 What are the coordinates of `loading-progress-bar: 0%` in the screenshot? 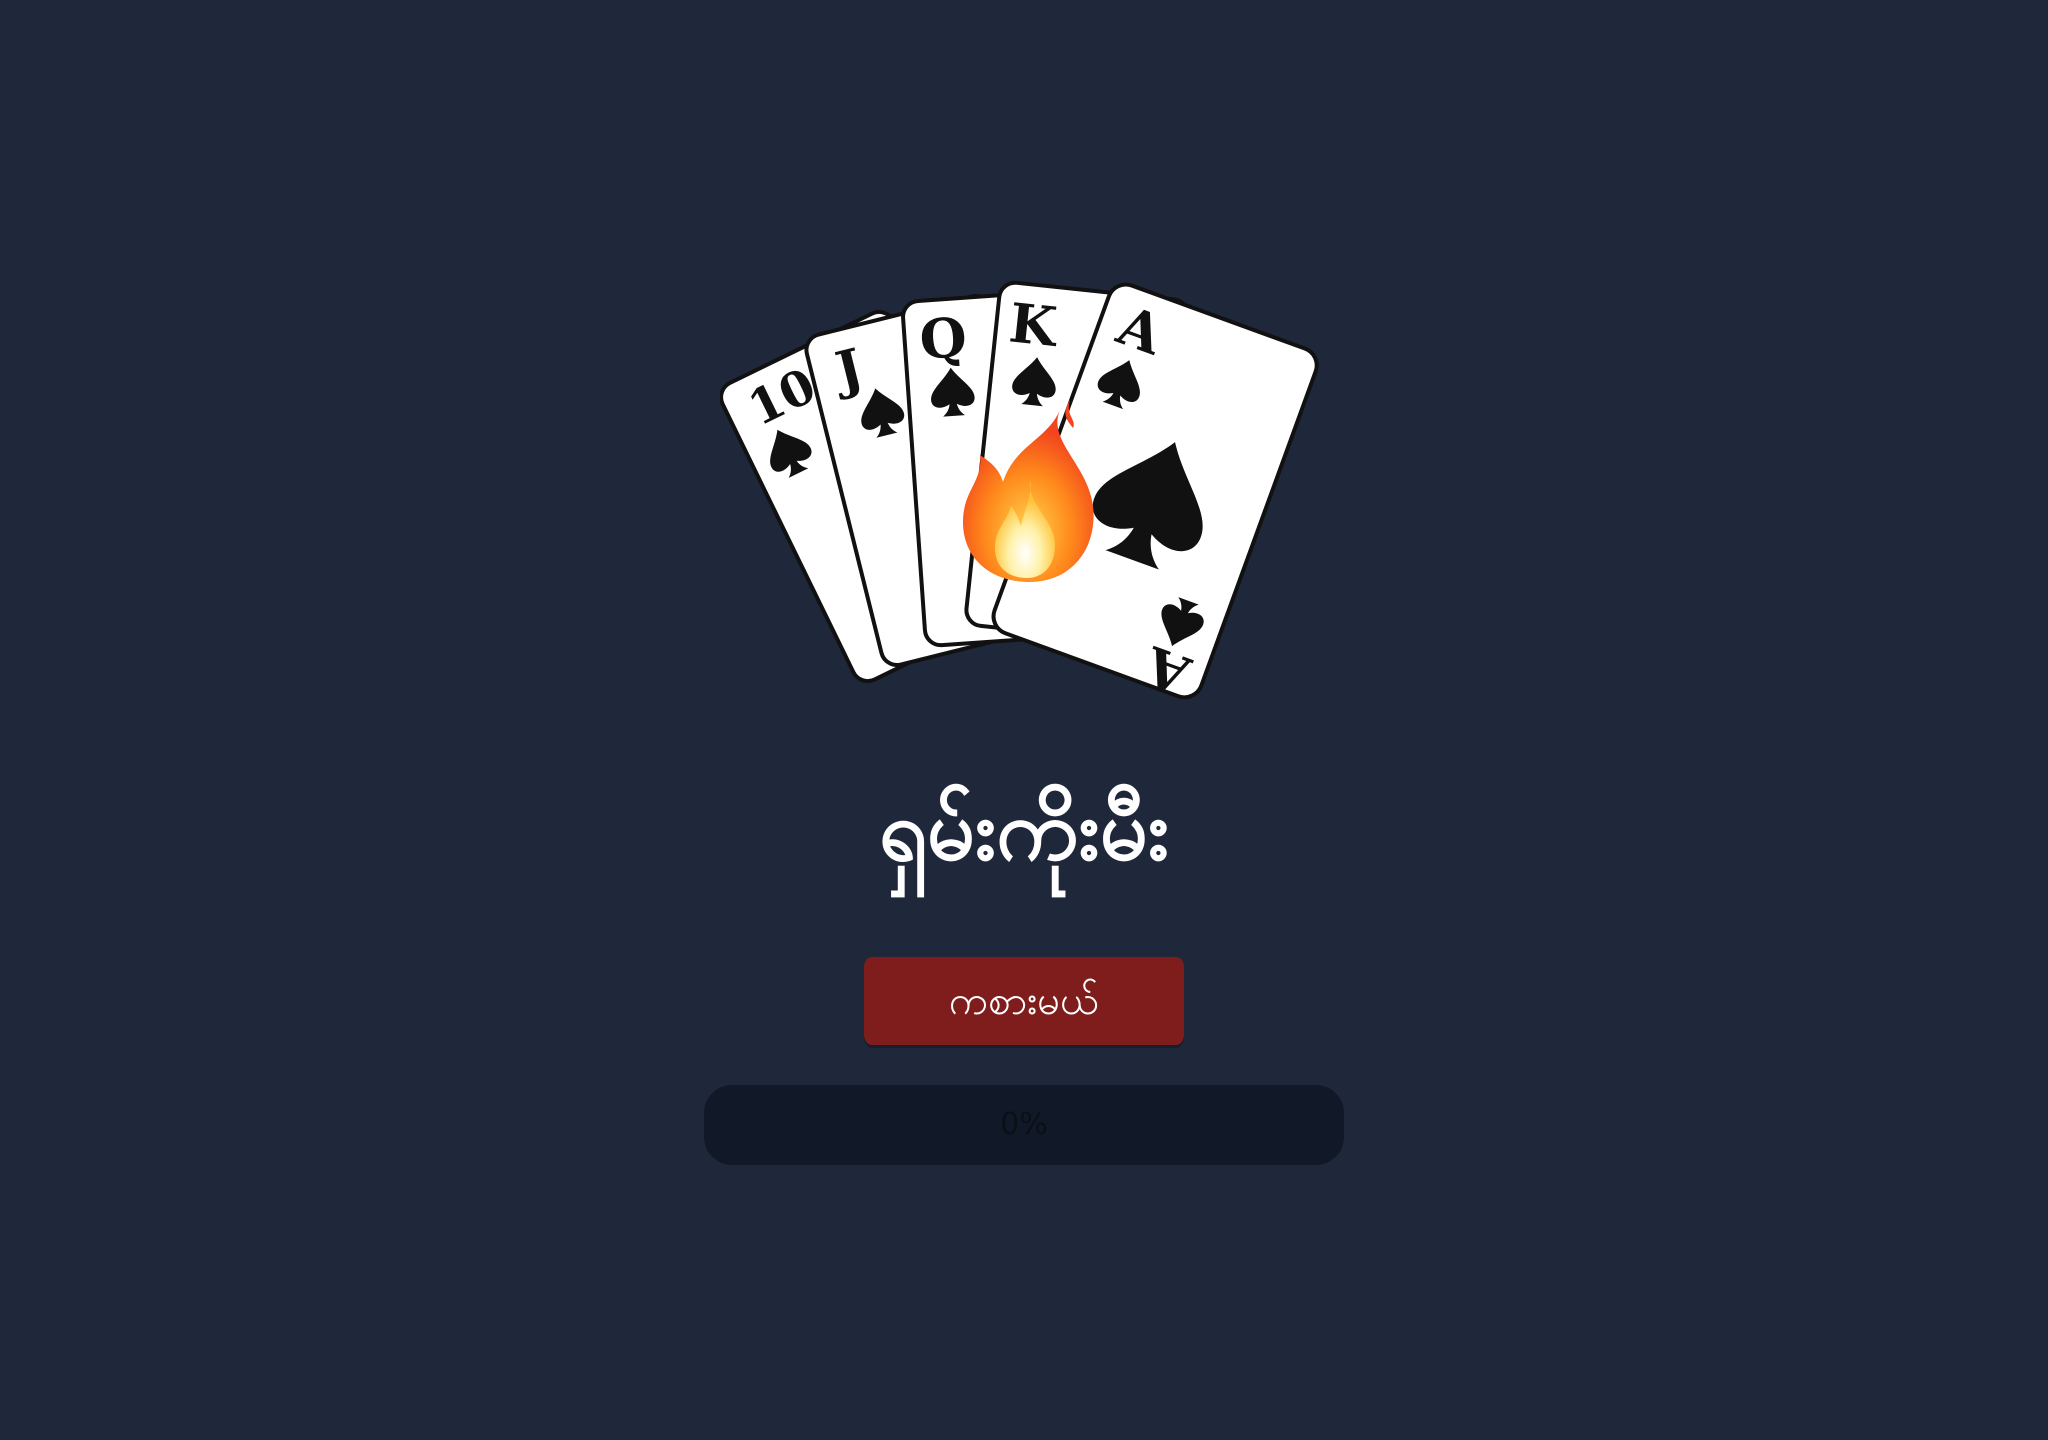 It's located at (1024, 1125).